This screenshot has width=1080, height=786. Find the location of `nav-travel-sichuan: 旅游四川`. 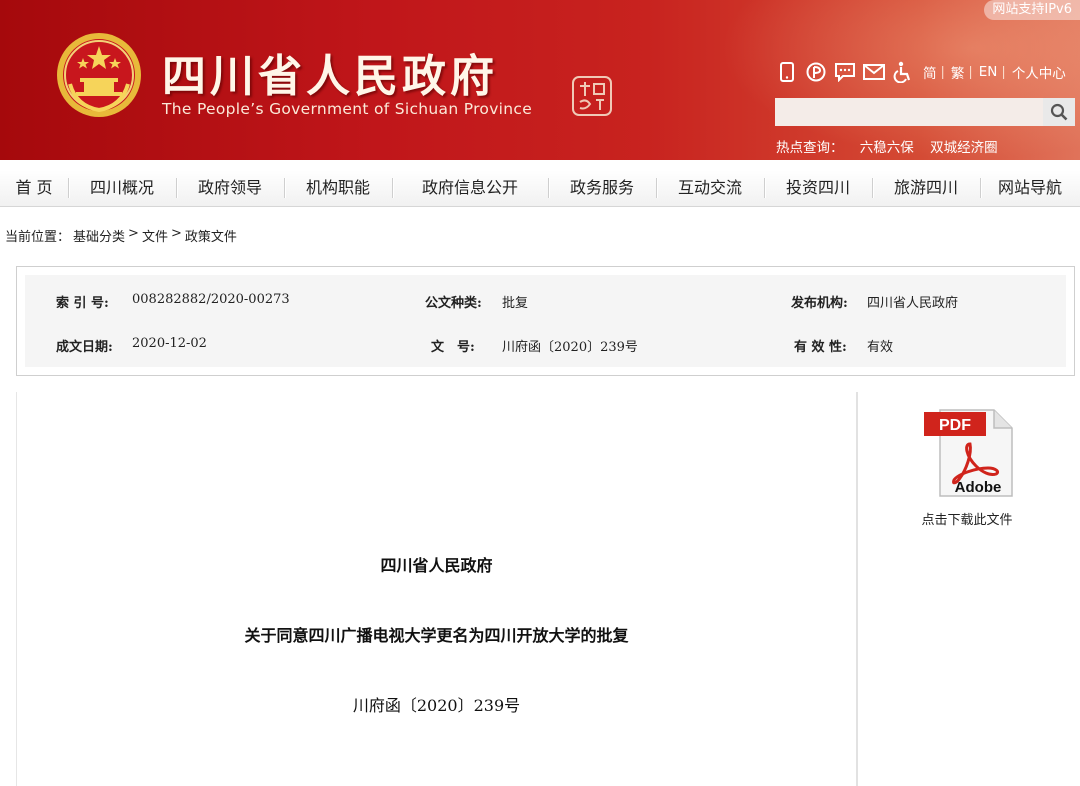

nav-travel-sichuan: 旅游四川 is located at coordinates (926, 188).